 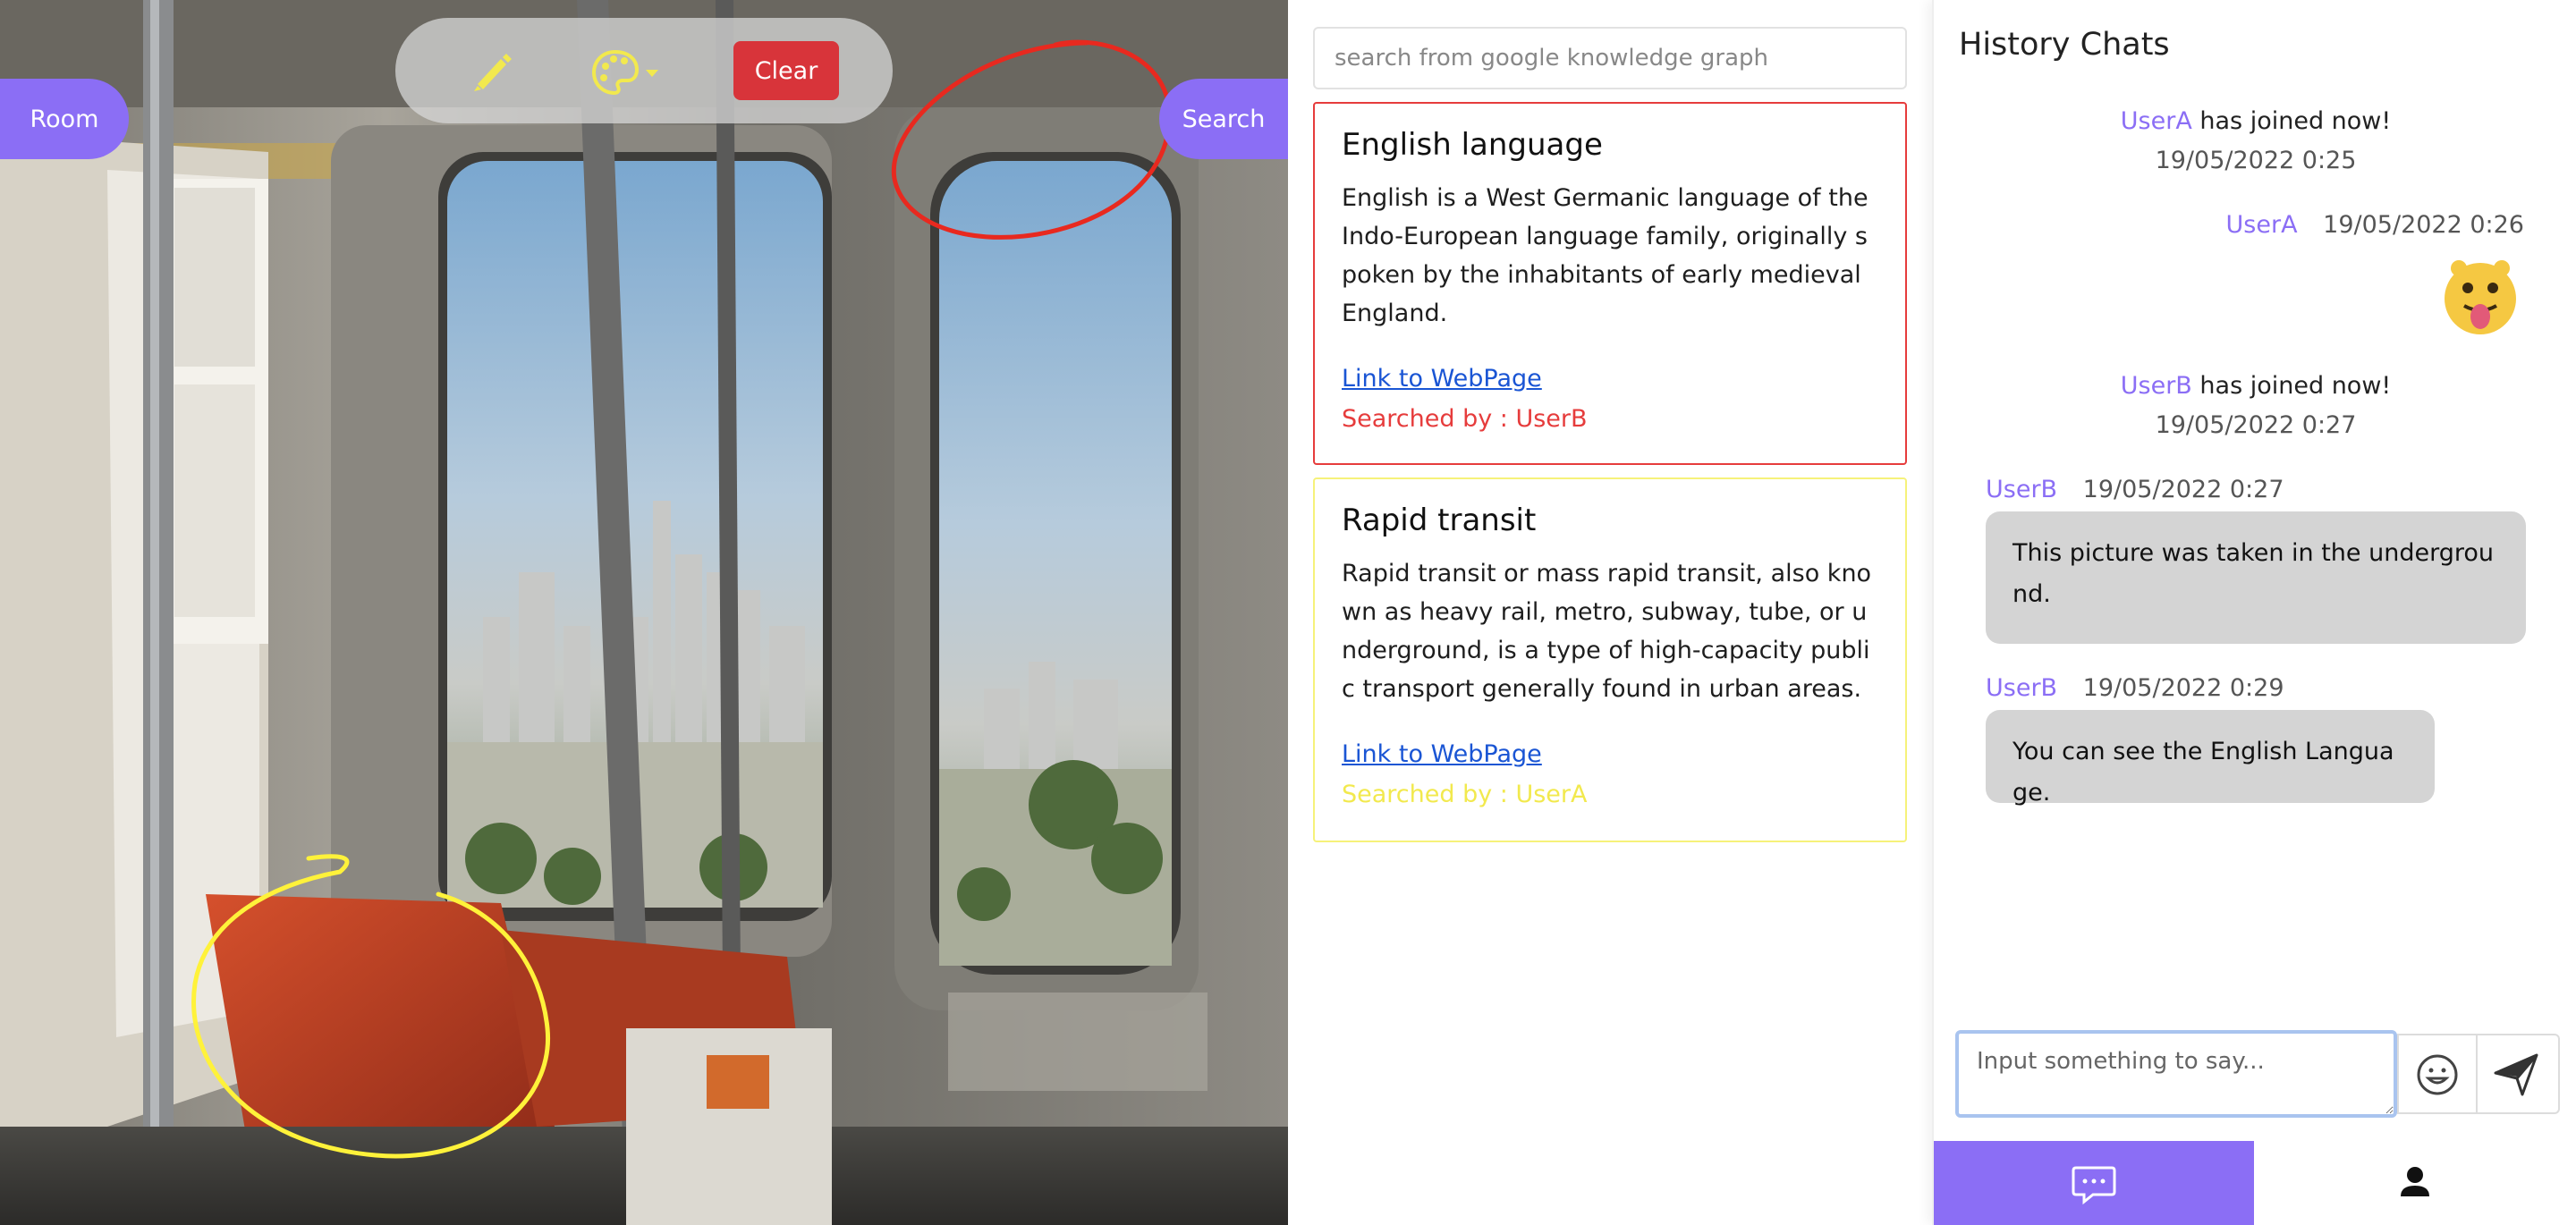 I want to click on yellow-annotation-circle, so click(x=371, y=1006).